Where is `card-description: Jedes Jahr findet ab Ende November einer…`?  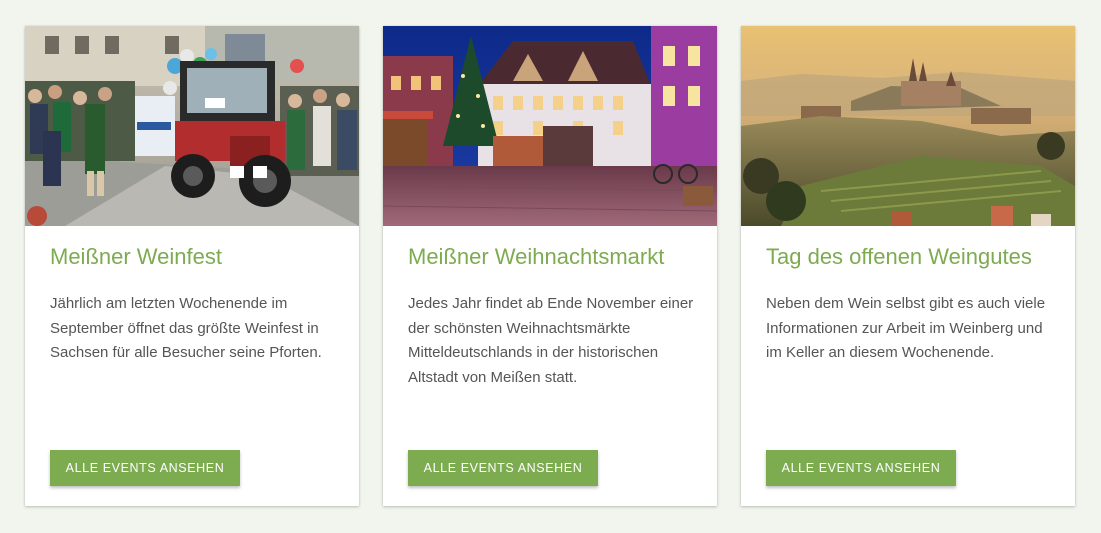
card-description: Jedes Jahr findet ab Ende November einer… is located at coordinates (551, 340).